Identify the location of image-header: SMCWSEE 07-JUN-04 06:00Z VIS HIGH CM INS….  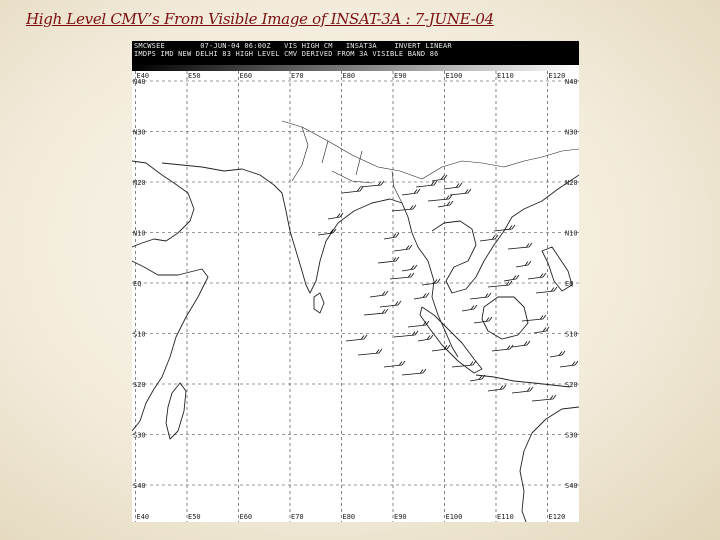
(355, 53).